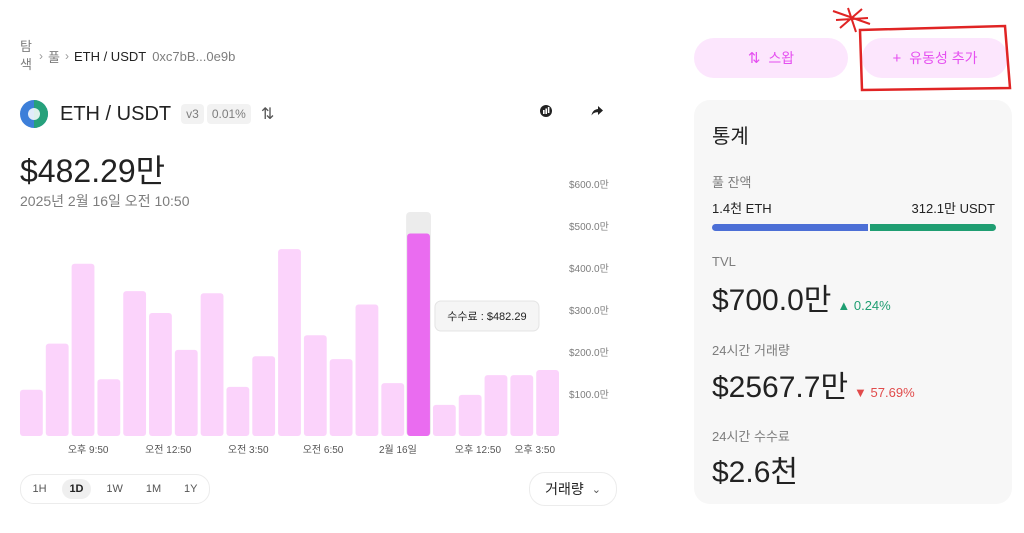 Image resolution: width=1024 pixels, height=533 pixels. I want to click on tvl-value: $700.0만, so click(772, 300).